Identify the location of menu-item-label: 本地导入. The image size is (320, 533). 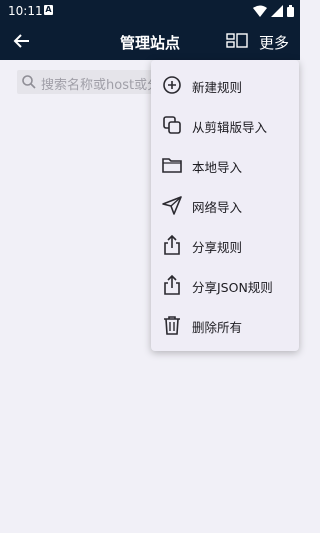
(217, 167).